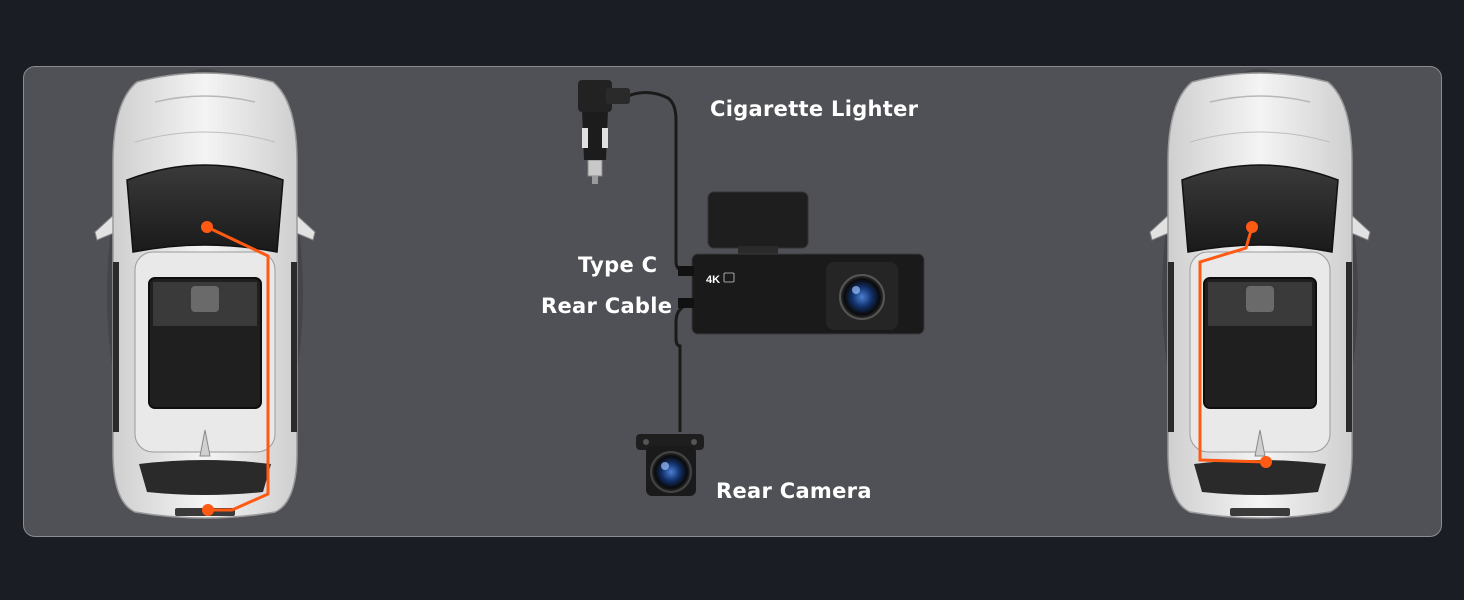 The height and width of the screenshot is (600, 1464). I want to click on left-car-diagram, so click(205, 294).